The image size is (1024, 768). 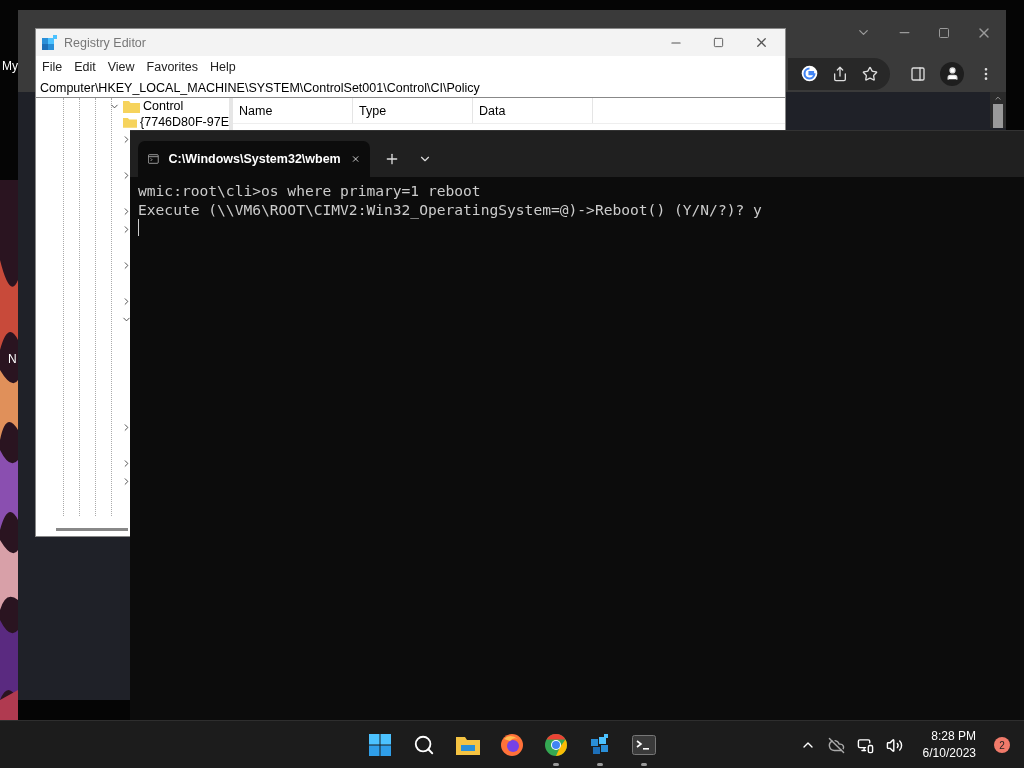 I want to click on console-icon, so click(x=153, y=159).